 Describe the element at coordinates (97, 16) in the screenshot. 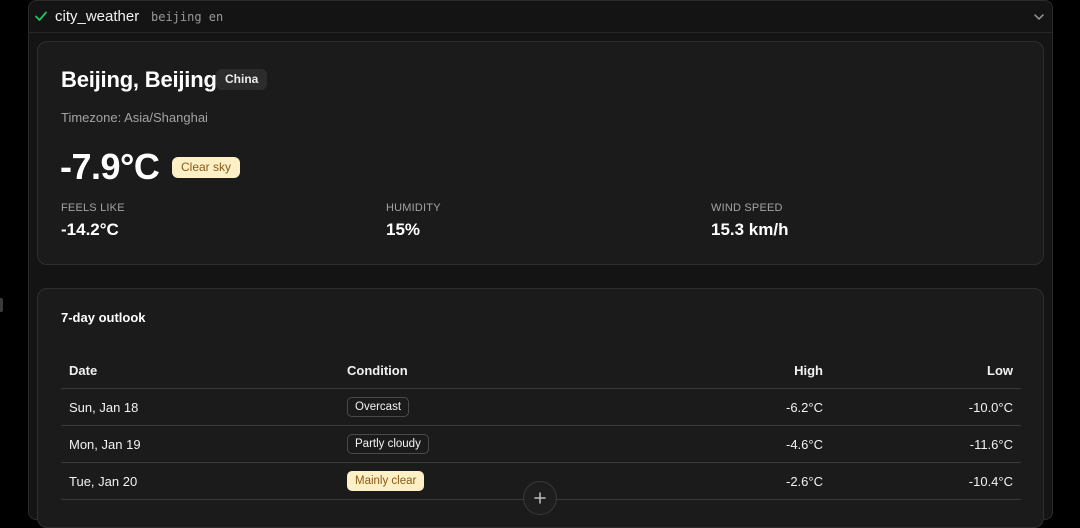

I see `tool-name: city_weather` at that location.